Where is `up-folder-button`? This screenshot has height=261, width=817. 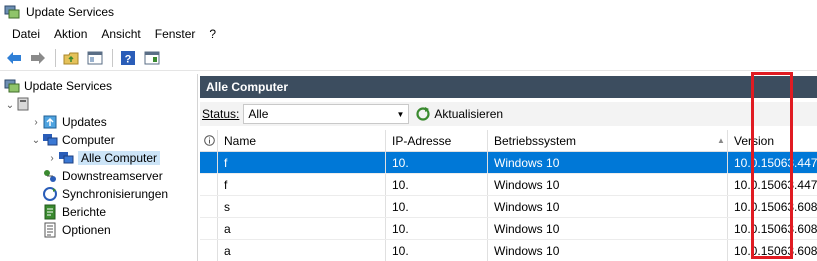
up-folder-button is located at coordinates (71, 58).